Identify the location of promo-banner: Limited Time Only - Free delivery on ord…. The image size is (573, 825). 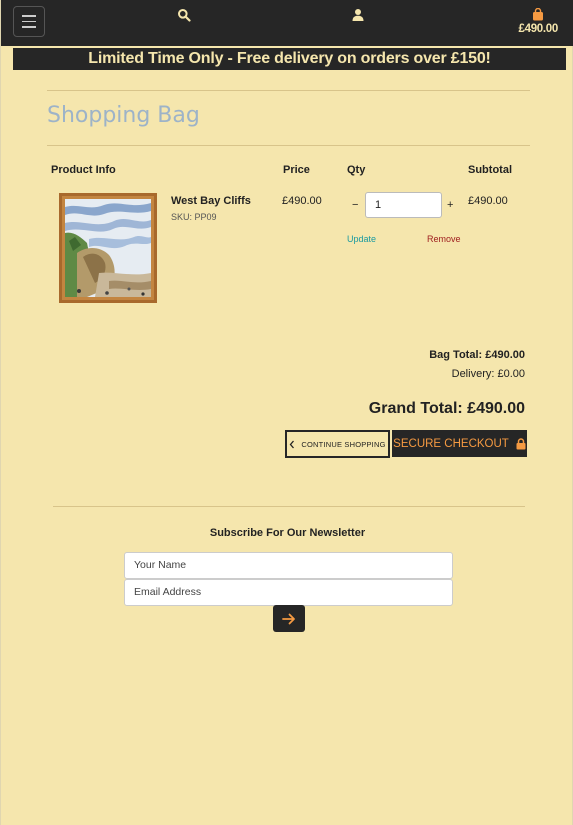
(289, 59).